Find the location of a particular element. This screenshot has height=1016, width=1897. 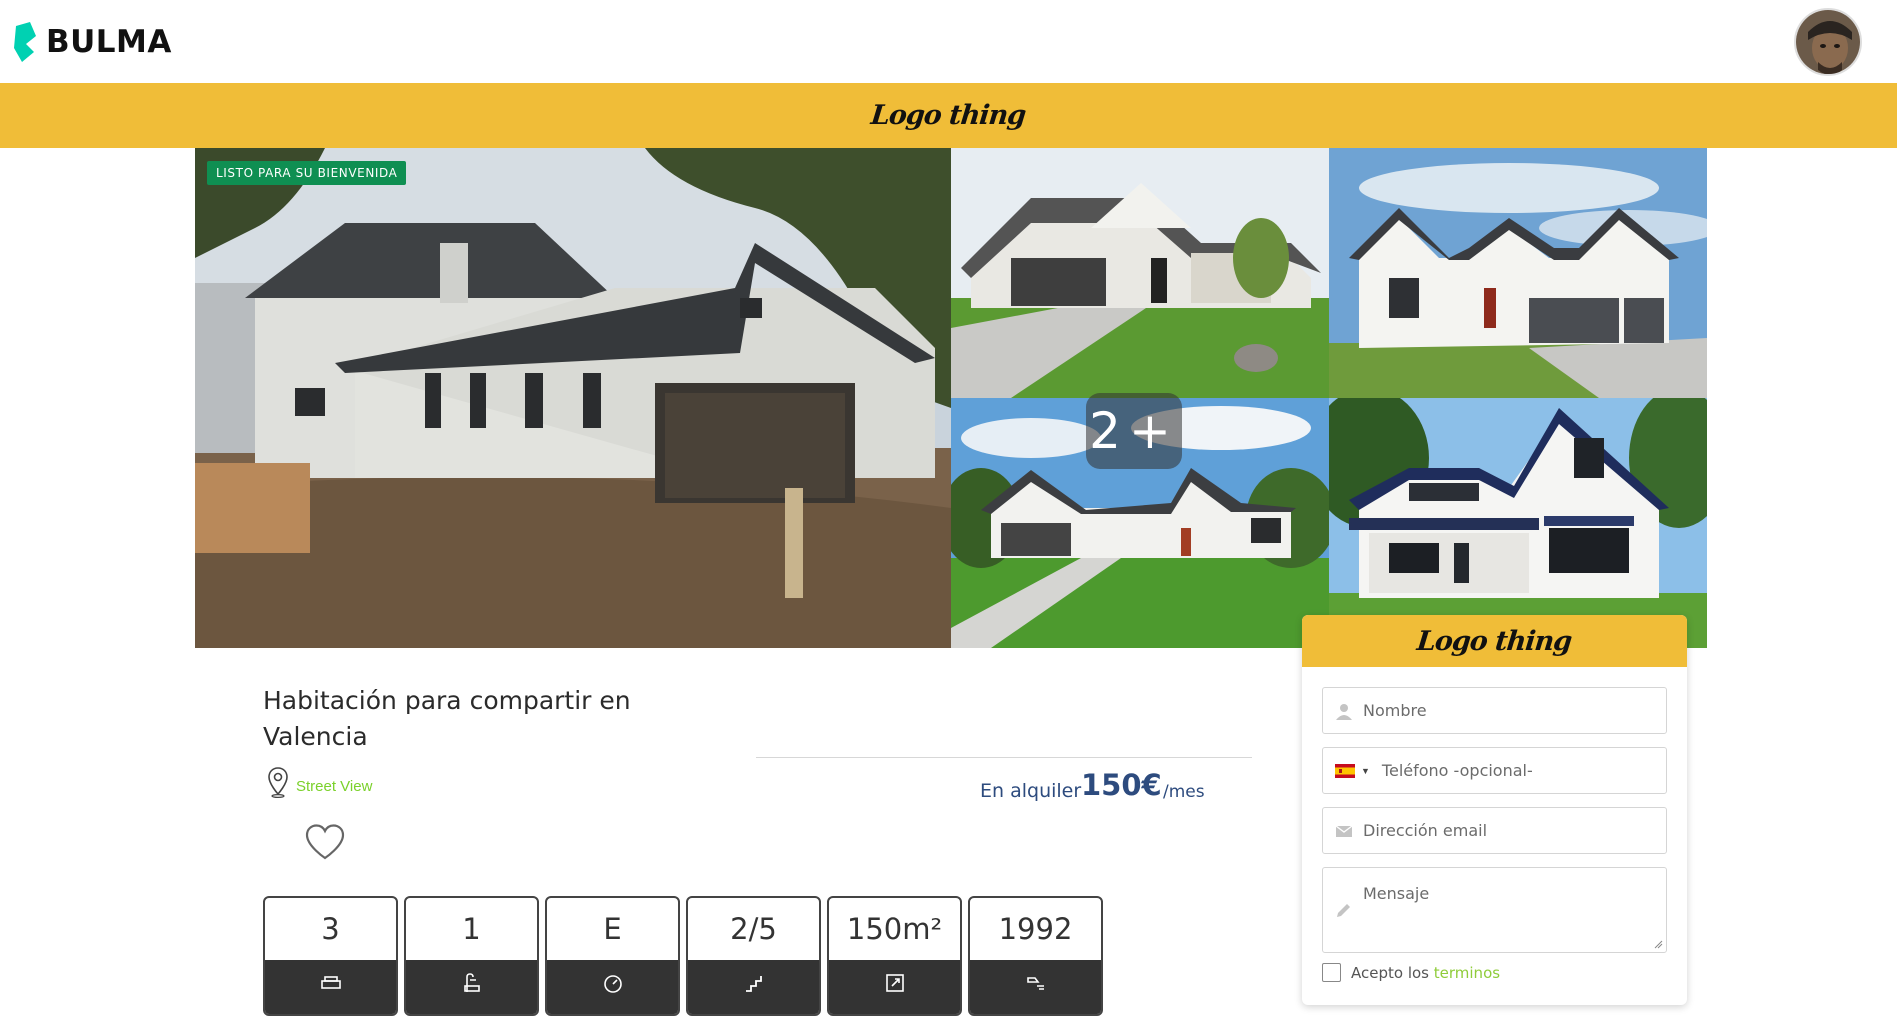

street-view-link: Street View is located at coordinates (334, 786).